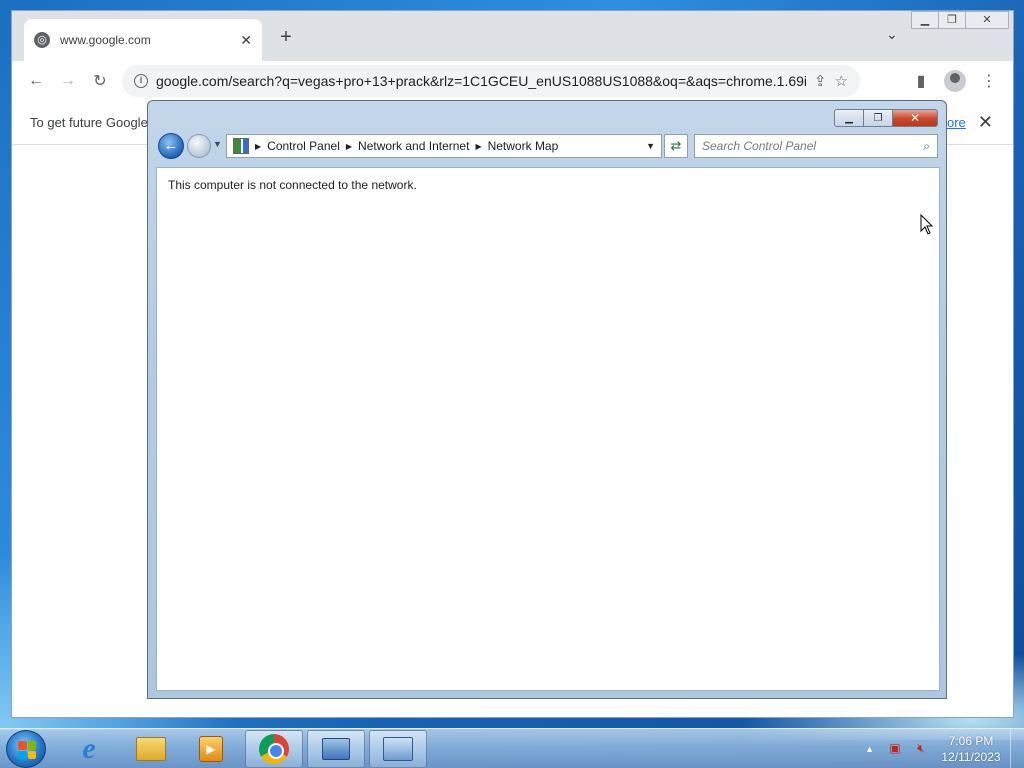 The height and width of the screenshot is (768, 1024). What do you see at coordinates (849, 118) in the screenshot?
I see `explorer-minimize-button: ▁` at bounding box center [849, 118].